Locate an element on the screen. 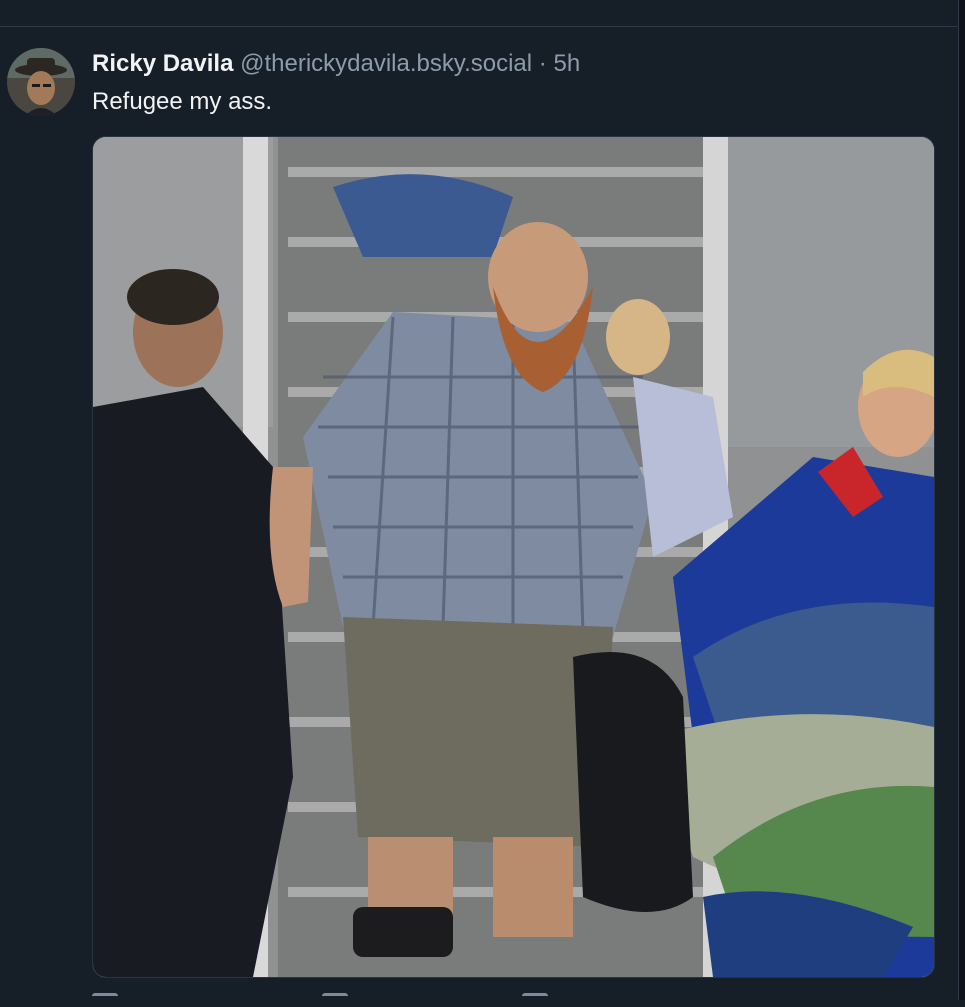 The height and width of the screenshot is (1007, 965). author-handle: @therickydavila.bsky.social is located at coordinates (386, 63).